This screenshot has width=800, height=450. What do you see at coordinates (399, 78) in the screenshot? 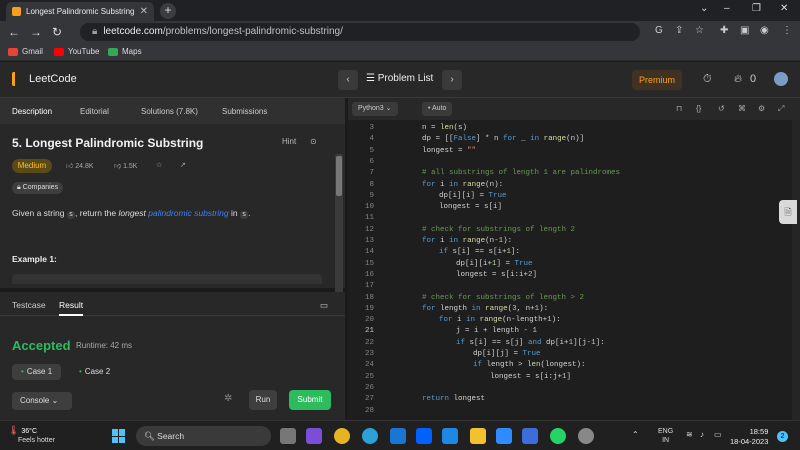
I see `problem-list-link: ☰ Problem List` at bounding box center [399, 78].